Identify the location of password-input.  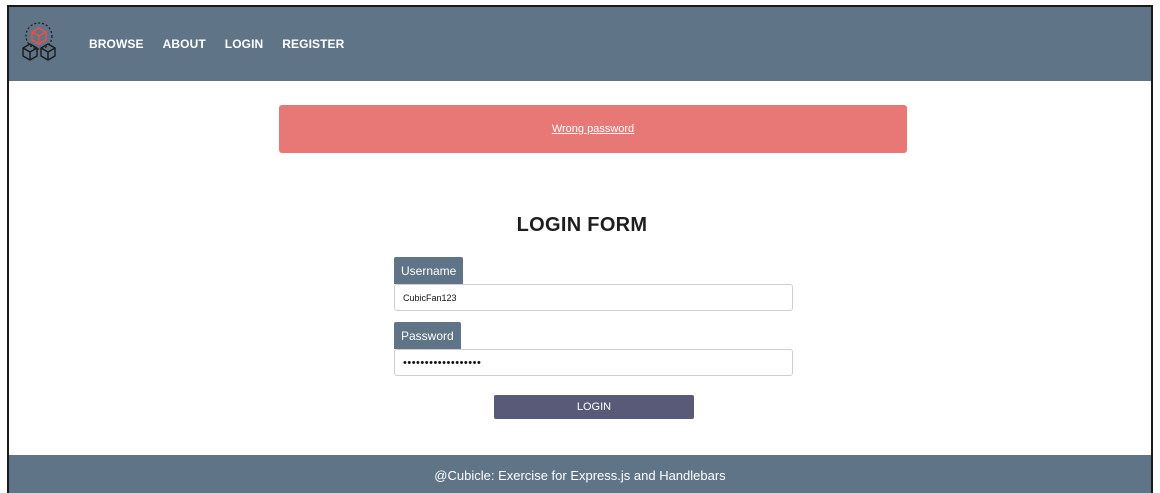
(593, 362).